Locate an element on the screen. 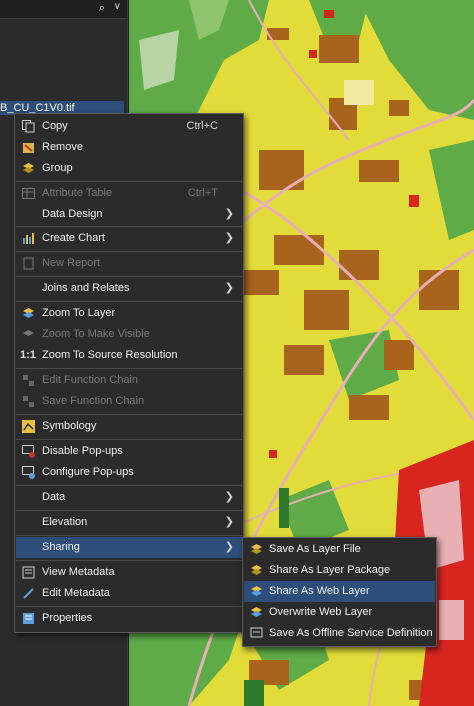 The image size is (474, 706). function-chain-icon is located at coordinates (28, 380).